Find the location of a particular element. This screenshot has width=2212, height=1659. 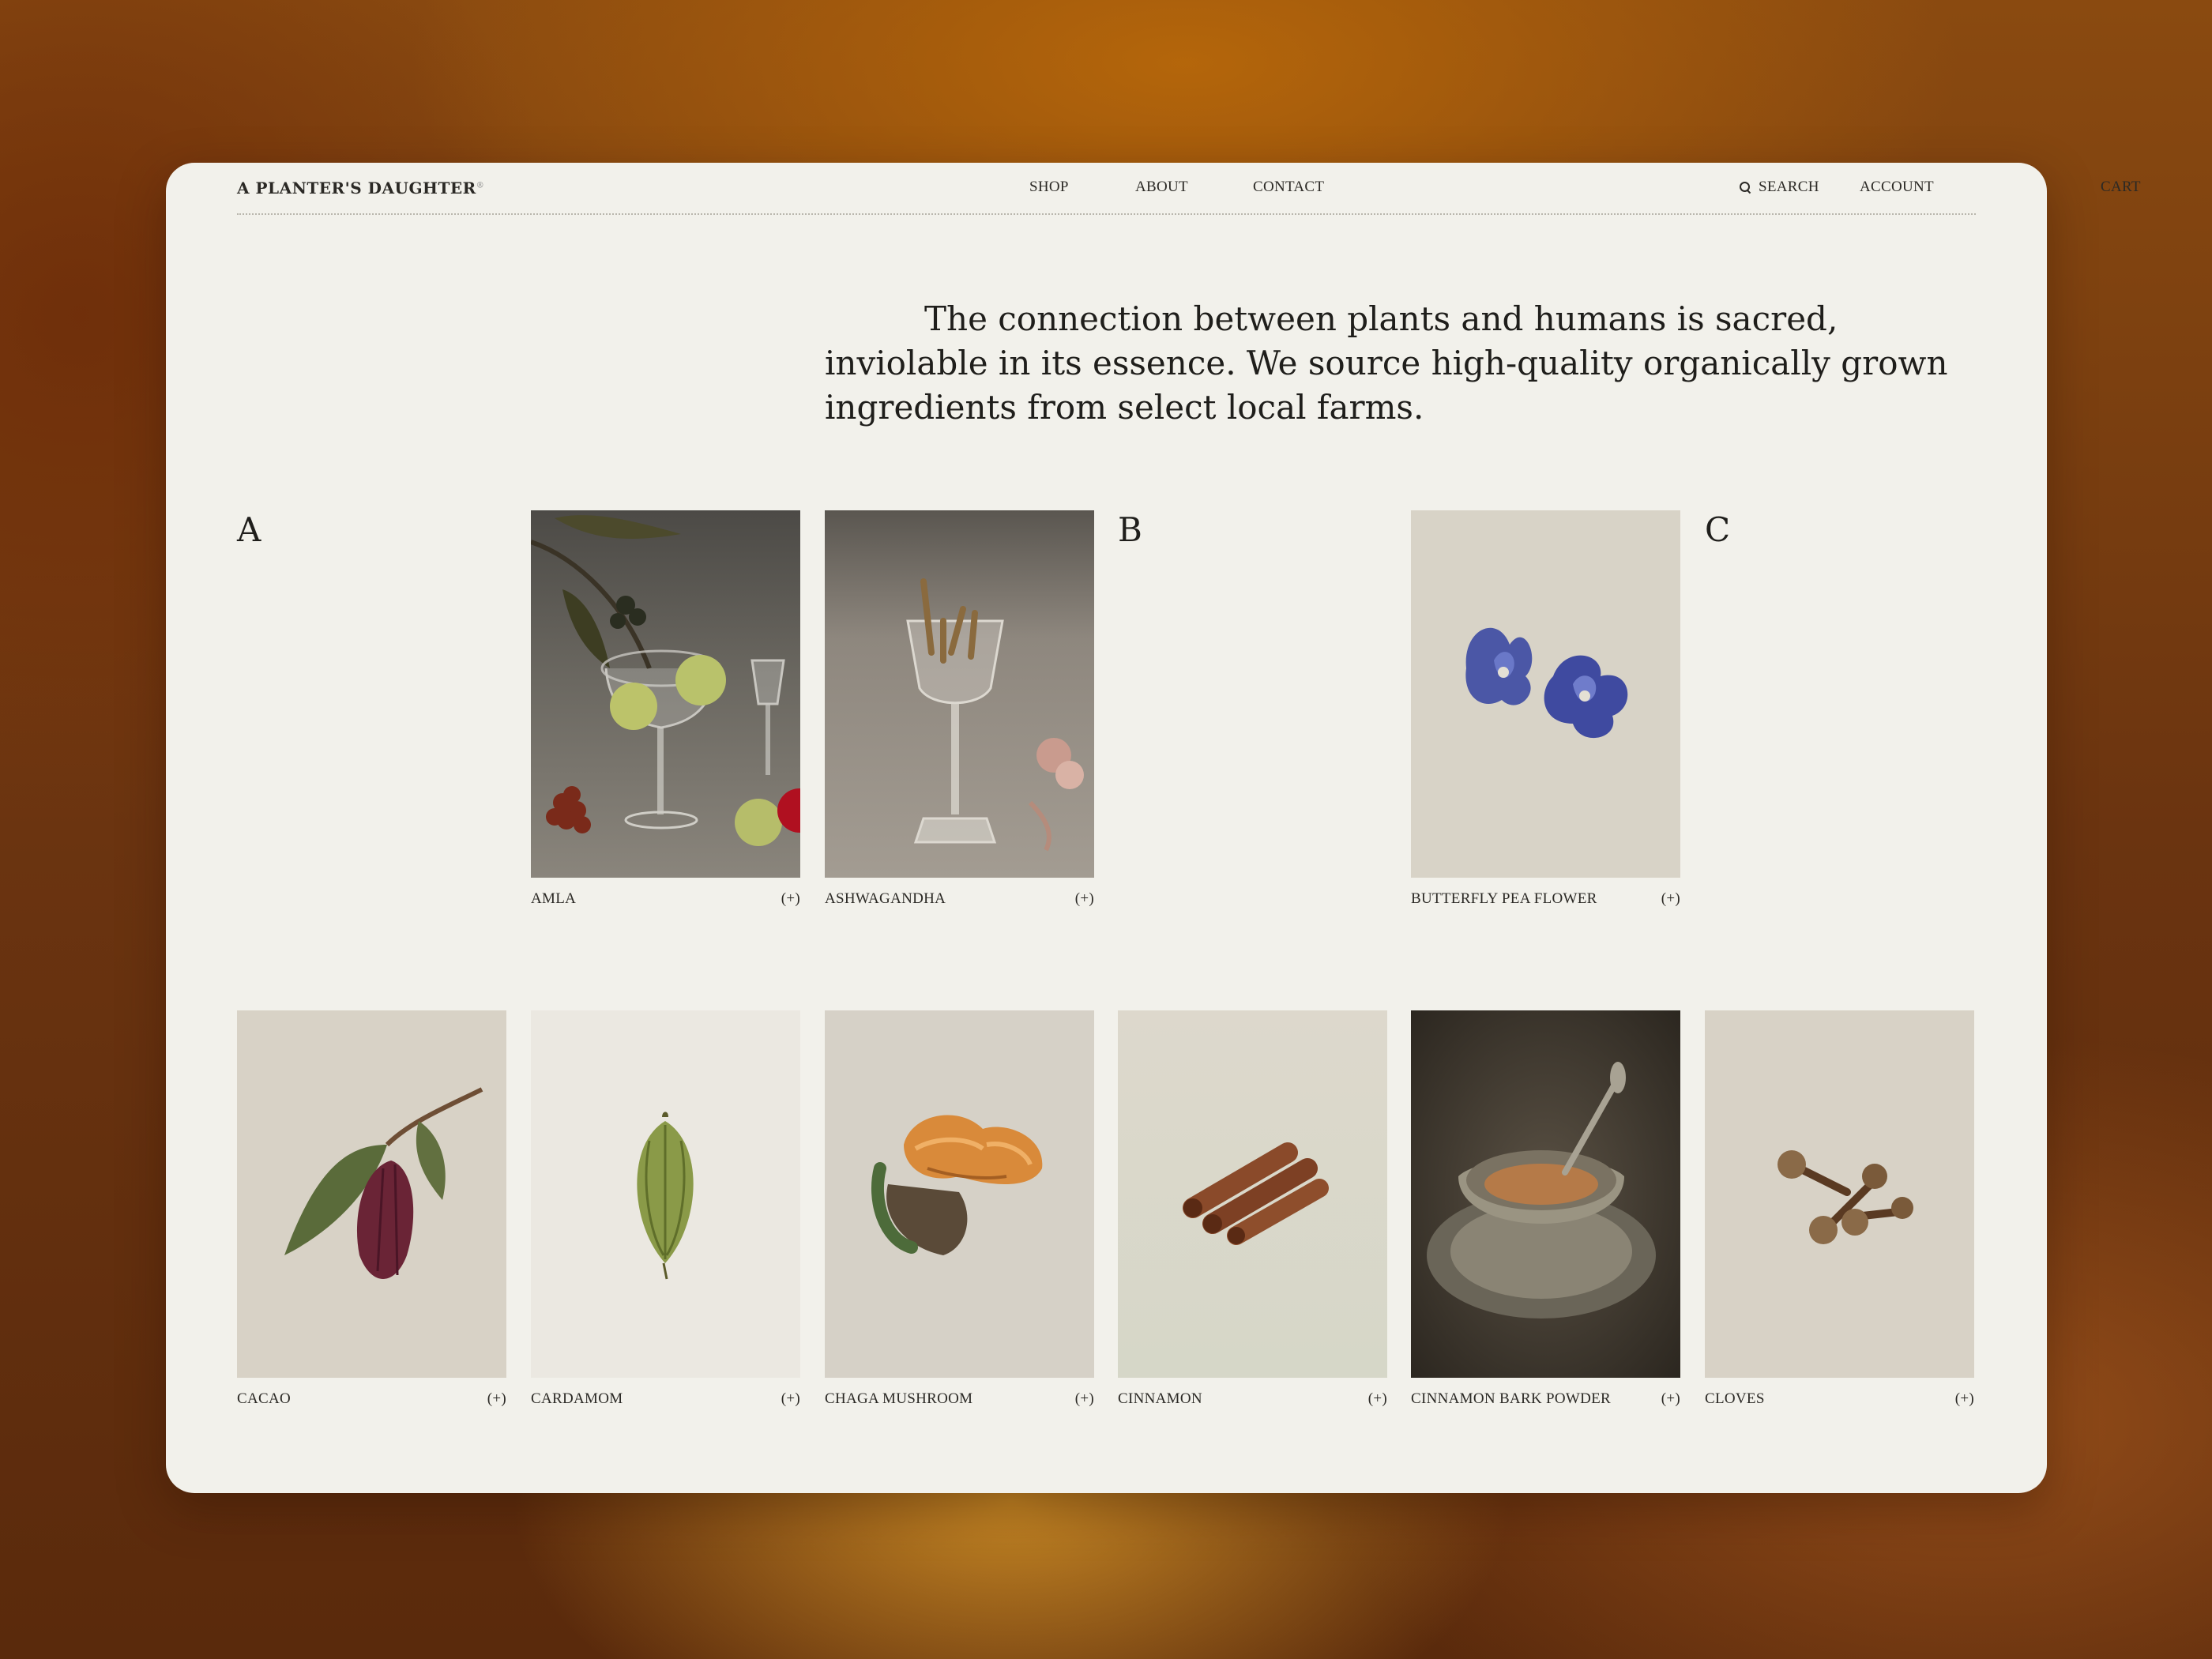

product-card-cinnamon: CINNAMON (+) is located at coordinates (1253, 1209).